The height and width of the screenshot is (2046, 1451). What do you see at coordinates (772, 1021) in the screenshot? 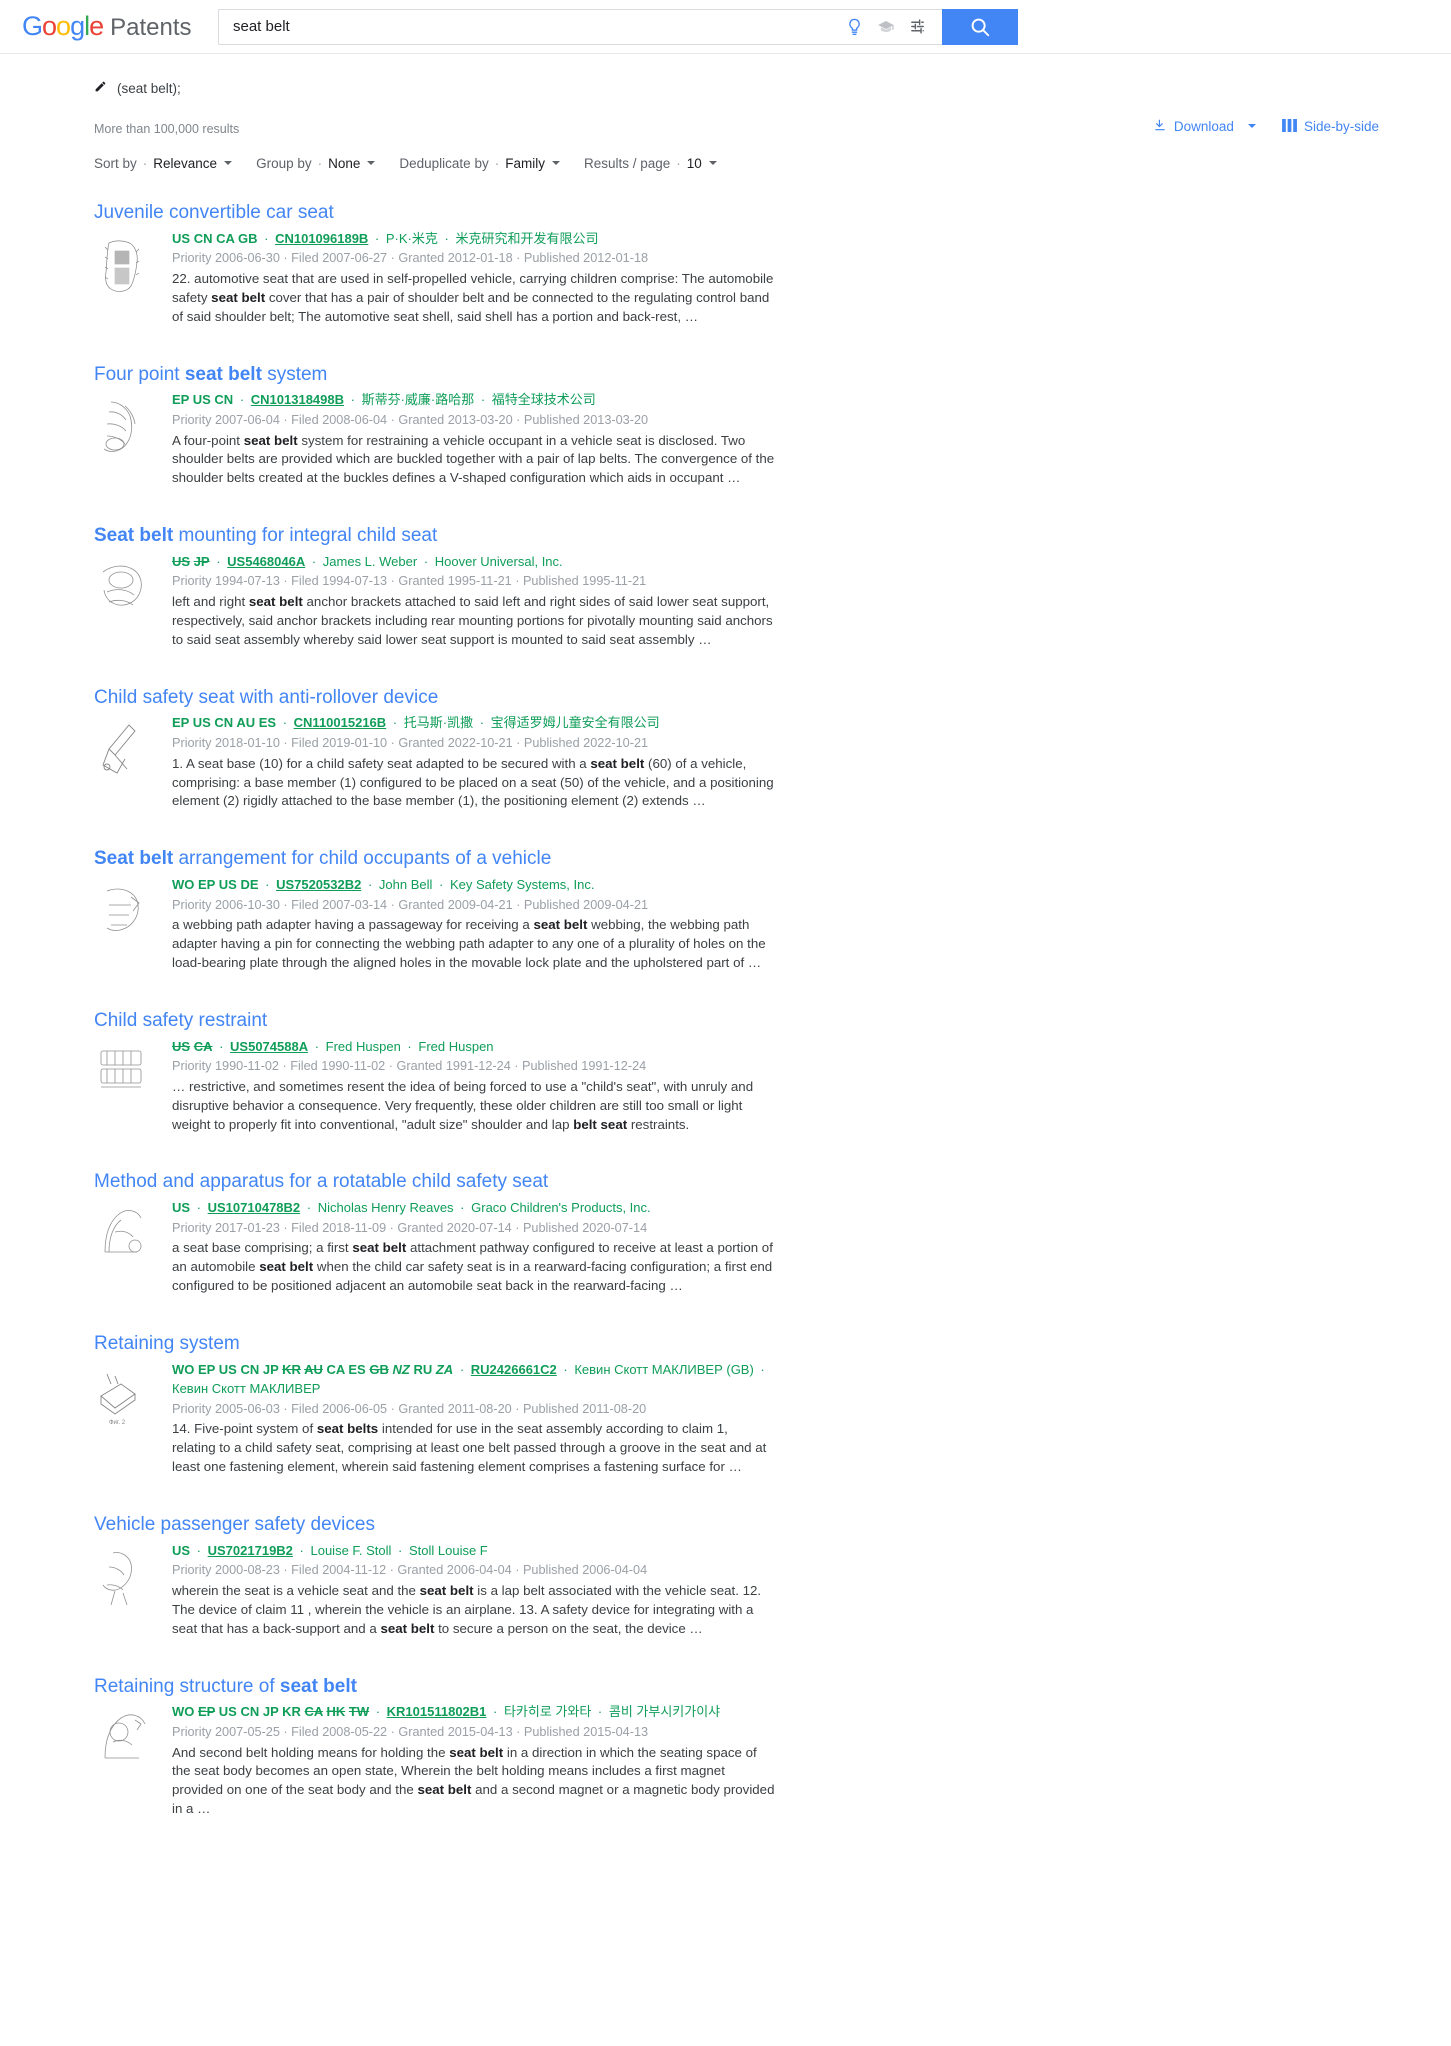
I see `result-title-link: Child safety restraint` at bounding box center [772, 1021].